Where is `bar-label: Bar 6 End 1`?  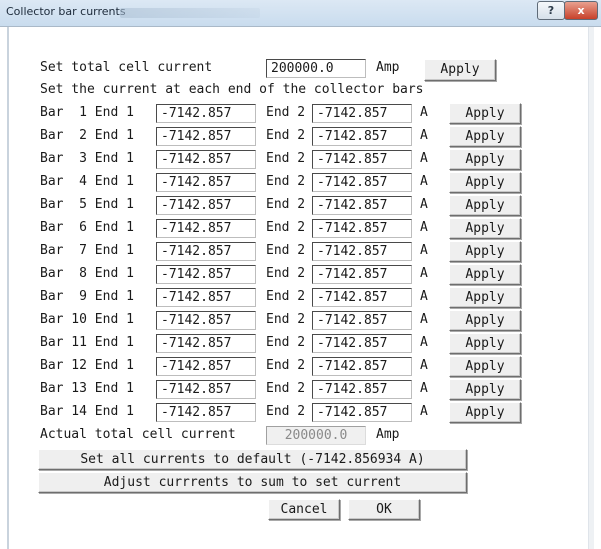 bar-label: Bar 6 End 1 is located at coordinates (87, 227).